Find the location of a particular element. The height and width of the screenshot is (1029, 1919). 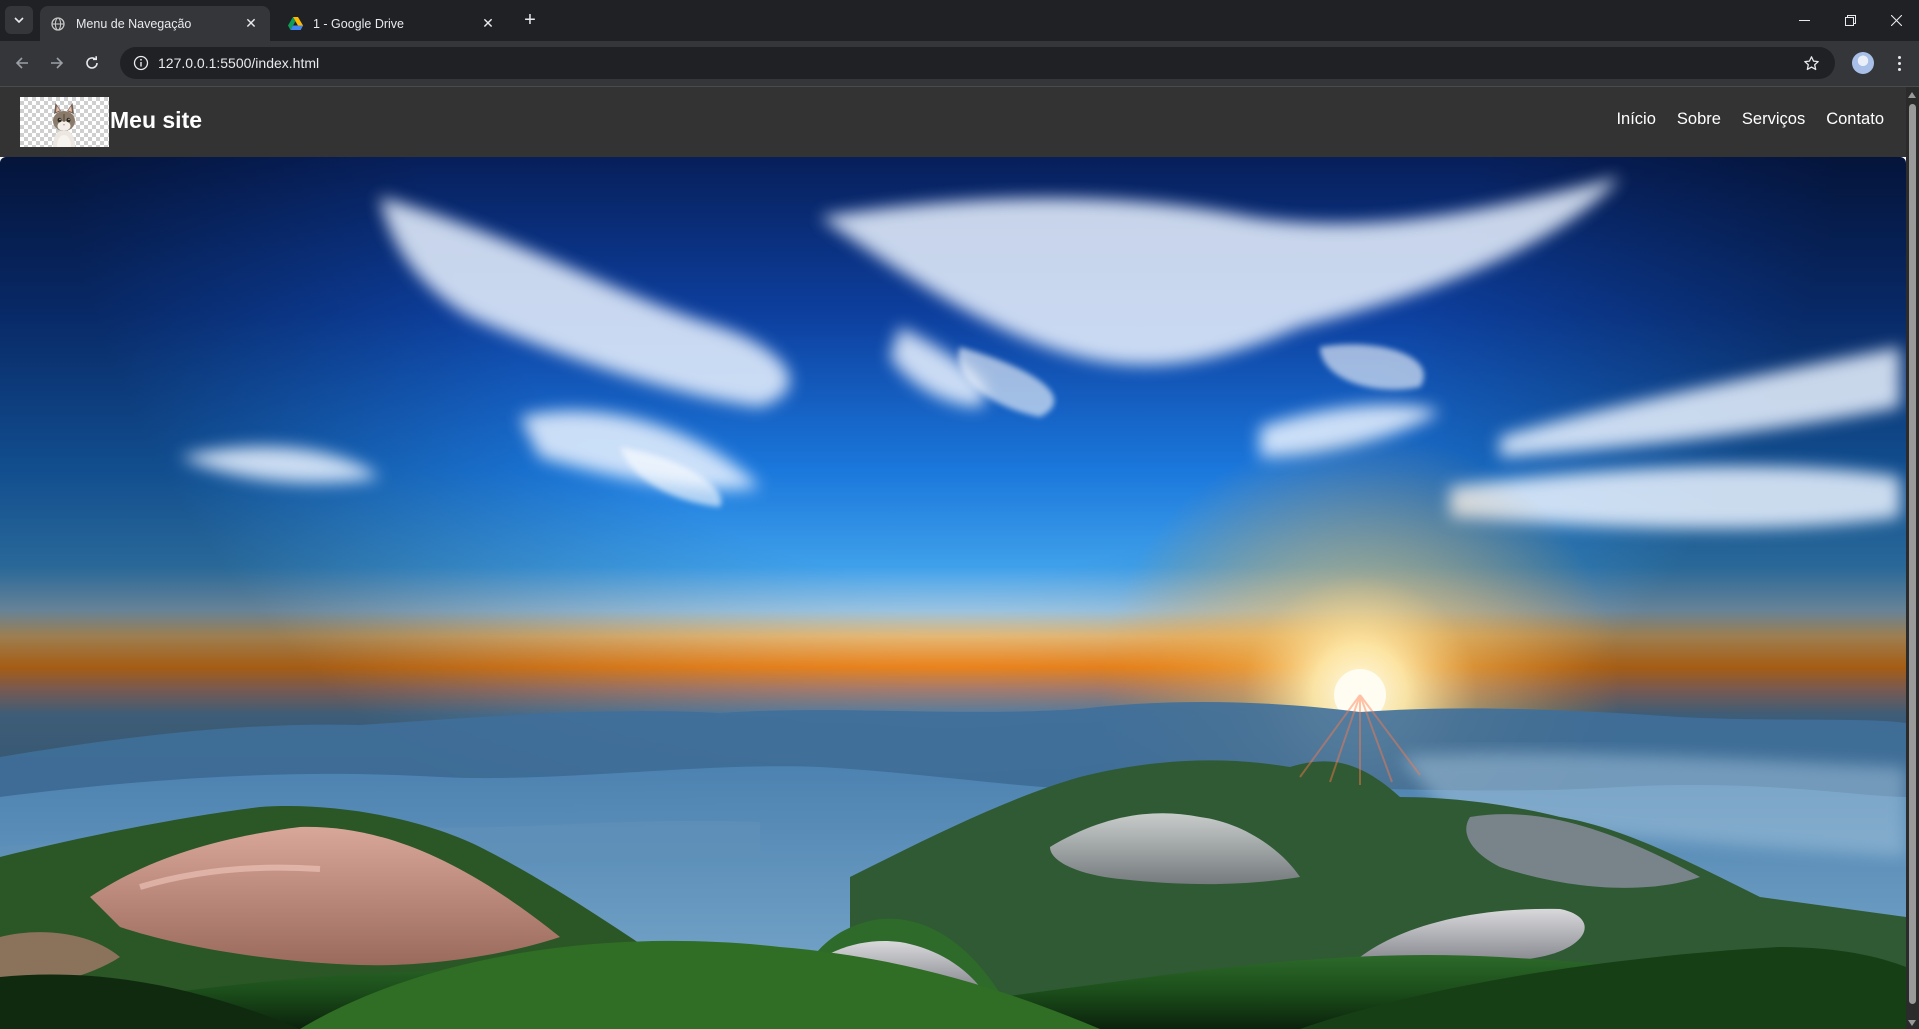

address-bar: 127.0.0.1:5500/index.html is located at coordinates (977, 63).